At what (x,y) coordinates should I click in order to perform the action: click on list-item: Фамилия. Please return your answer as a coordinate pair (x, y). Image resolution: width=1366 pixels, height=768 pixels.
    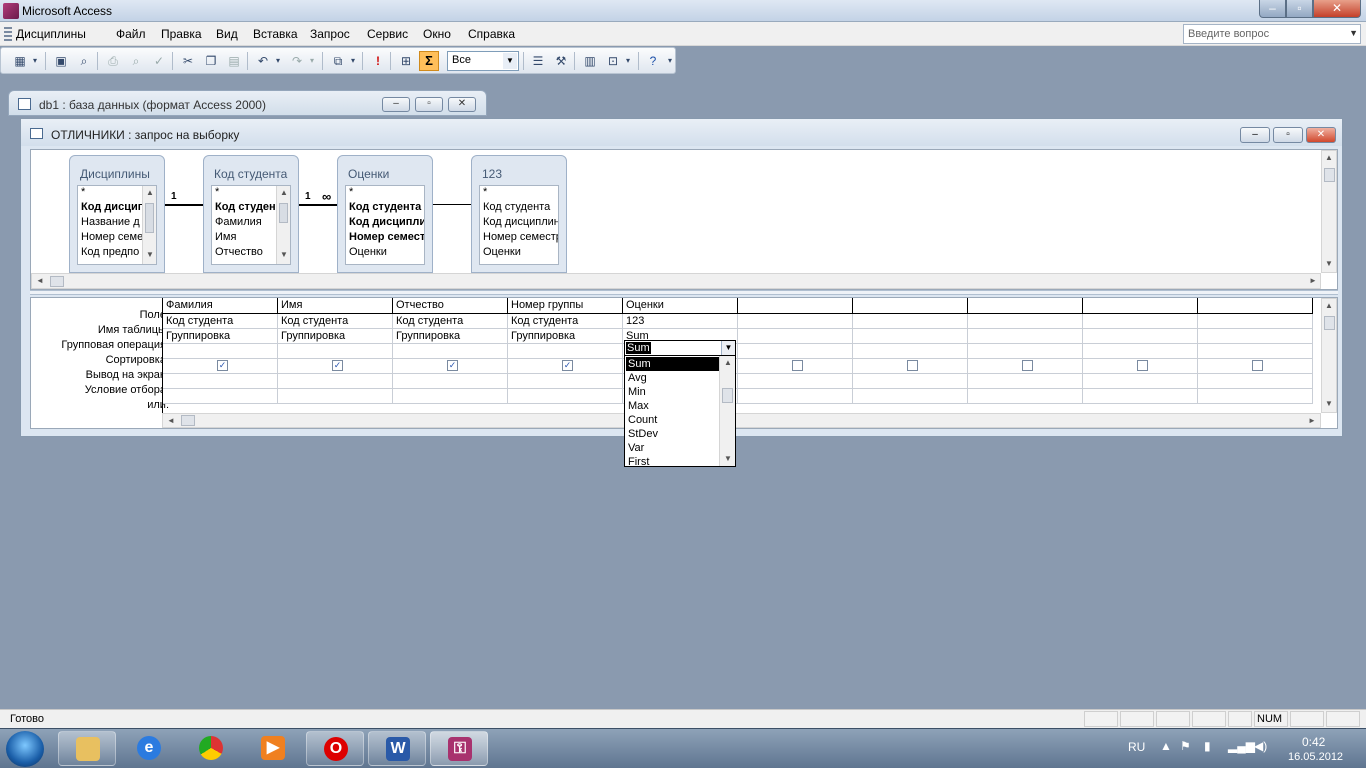
    Looking at the image, I should click on (238, 223).